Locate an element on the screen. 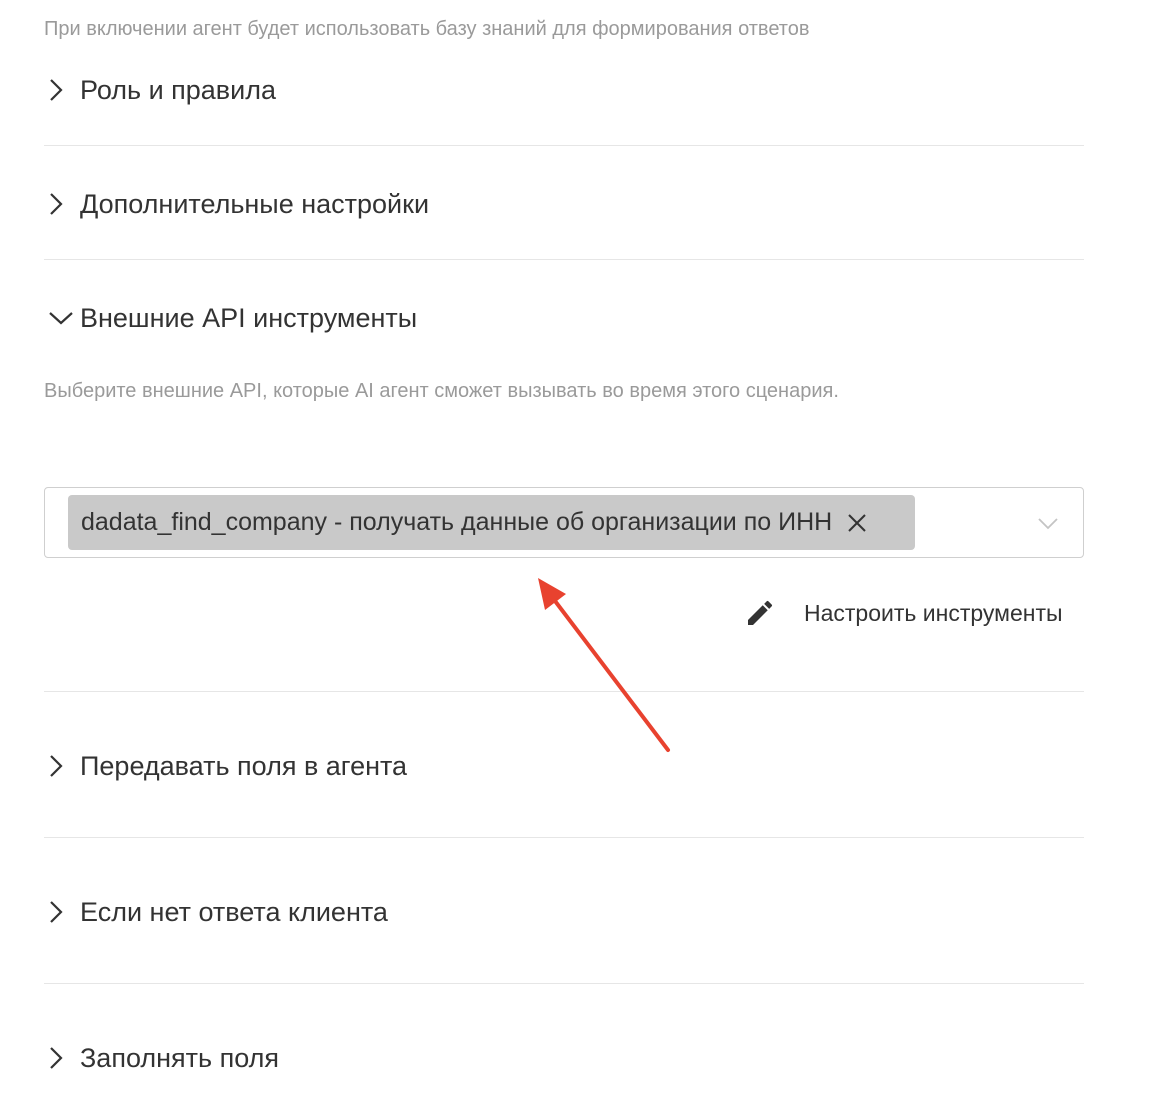 The height and width of the screenshot is (1098, 1156). configure-tools-button: Настроить инструменты is located at coordinates (903, 613).